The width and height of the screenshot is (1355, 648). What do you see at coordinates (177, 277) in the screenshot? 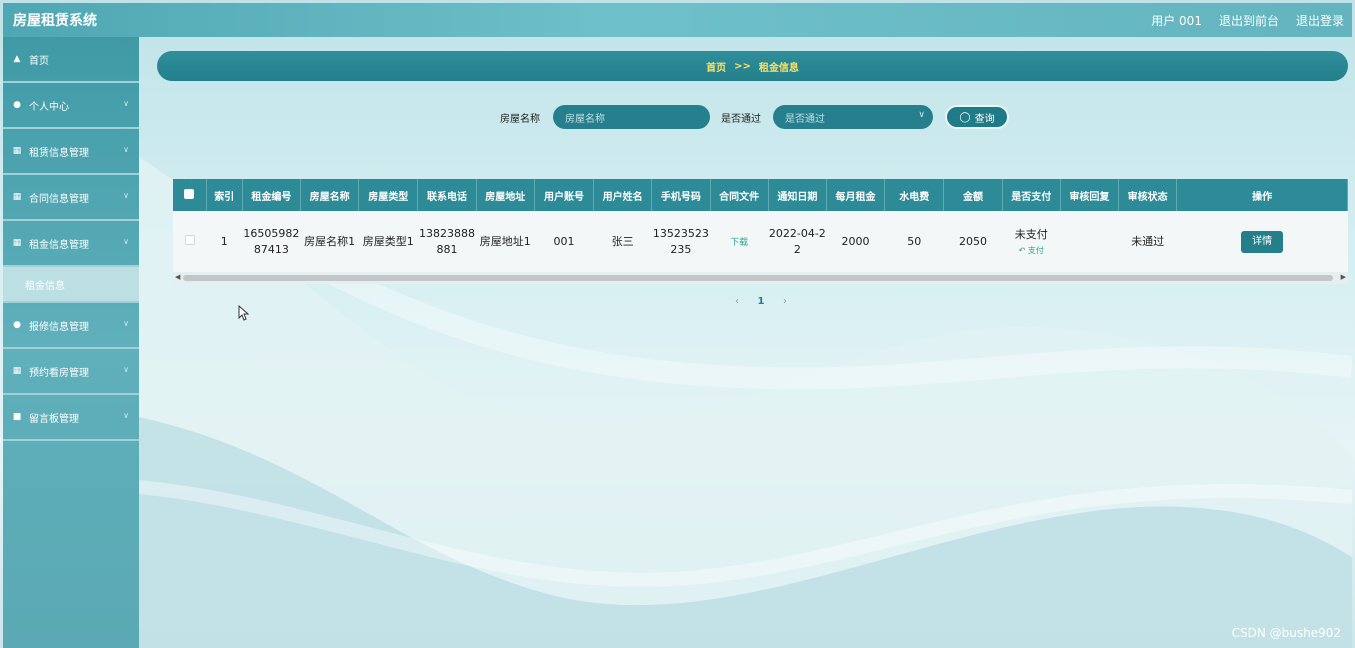
I see `scroll-left-icon: ◀` at bounding box center [177, 277].